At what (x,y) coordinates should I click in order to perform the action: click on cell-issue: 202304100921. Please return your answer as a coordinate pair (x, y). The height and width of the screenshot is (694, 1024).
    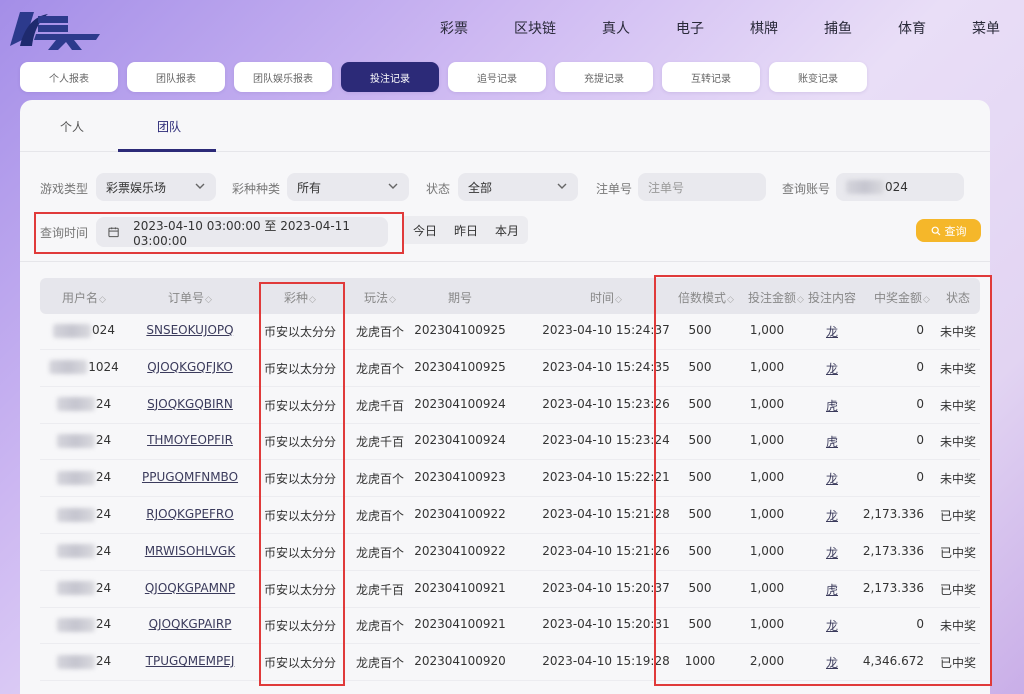
    Looking at the image, I should click on (460, 624).